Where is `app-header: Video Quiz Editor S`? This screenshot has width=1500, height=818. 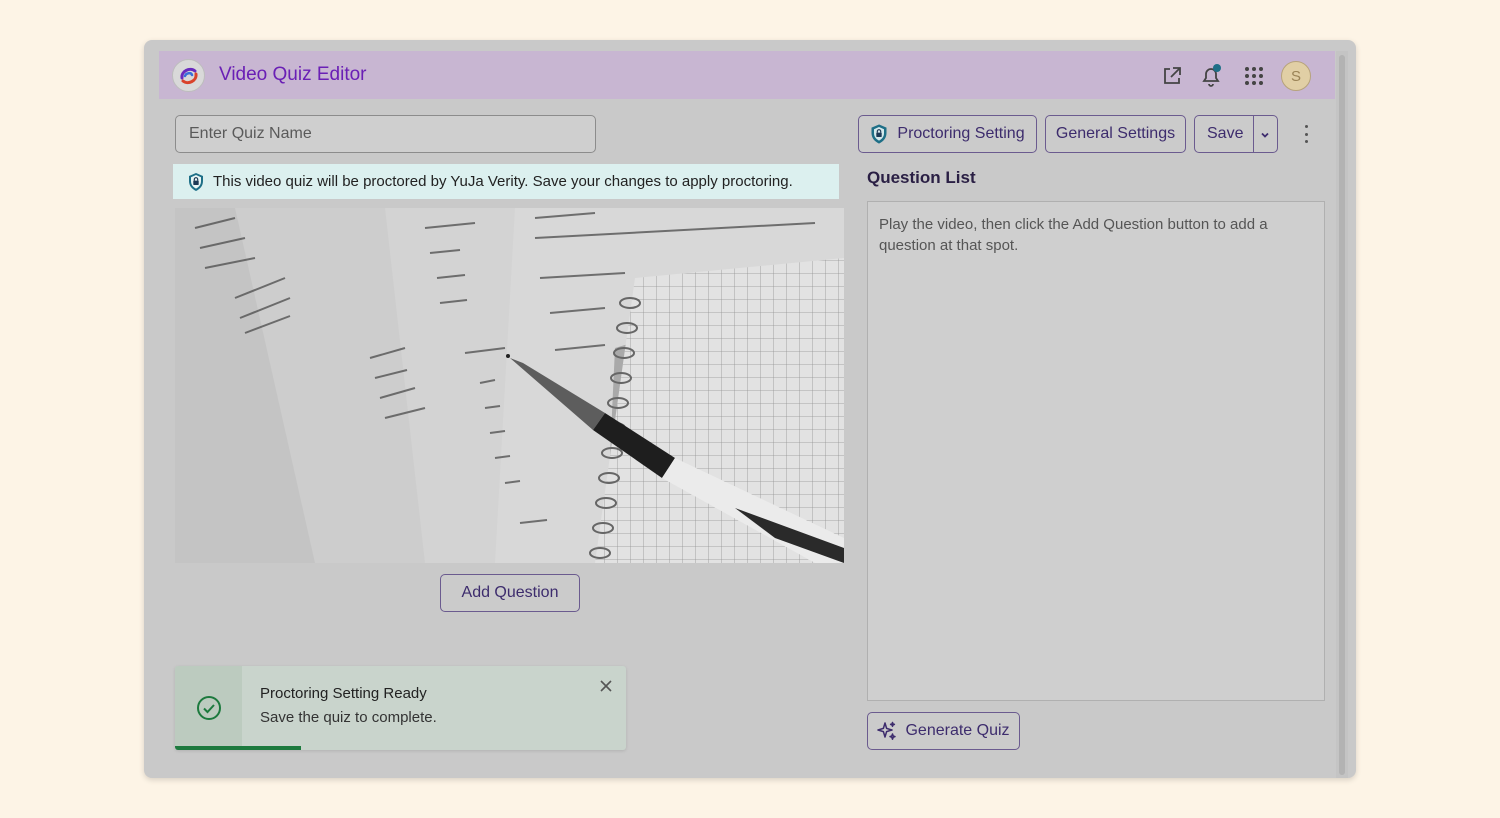
app-header: Video Quiz Editor S is located at coordinates (747, 75).